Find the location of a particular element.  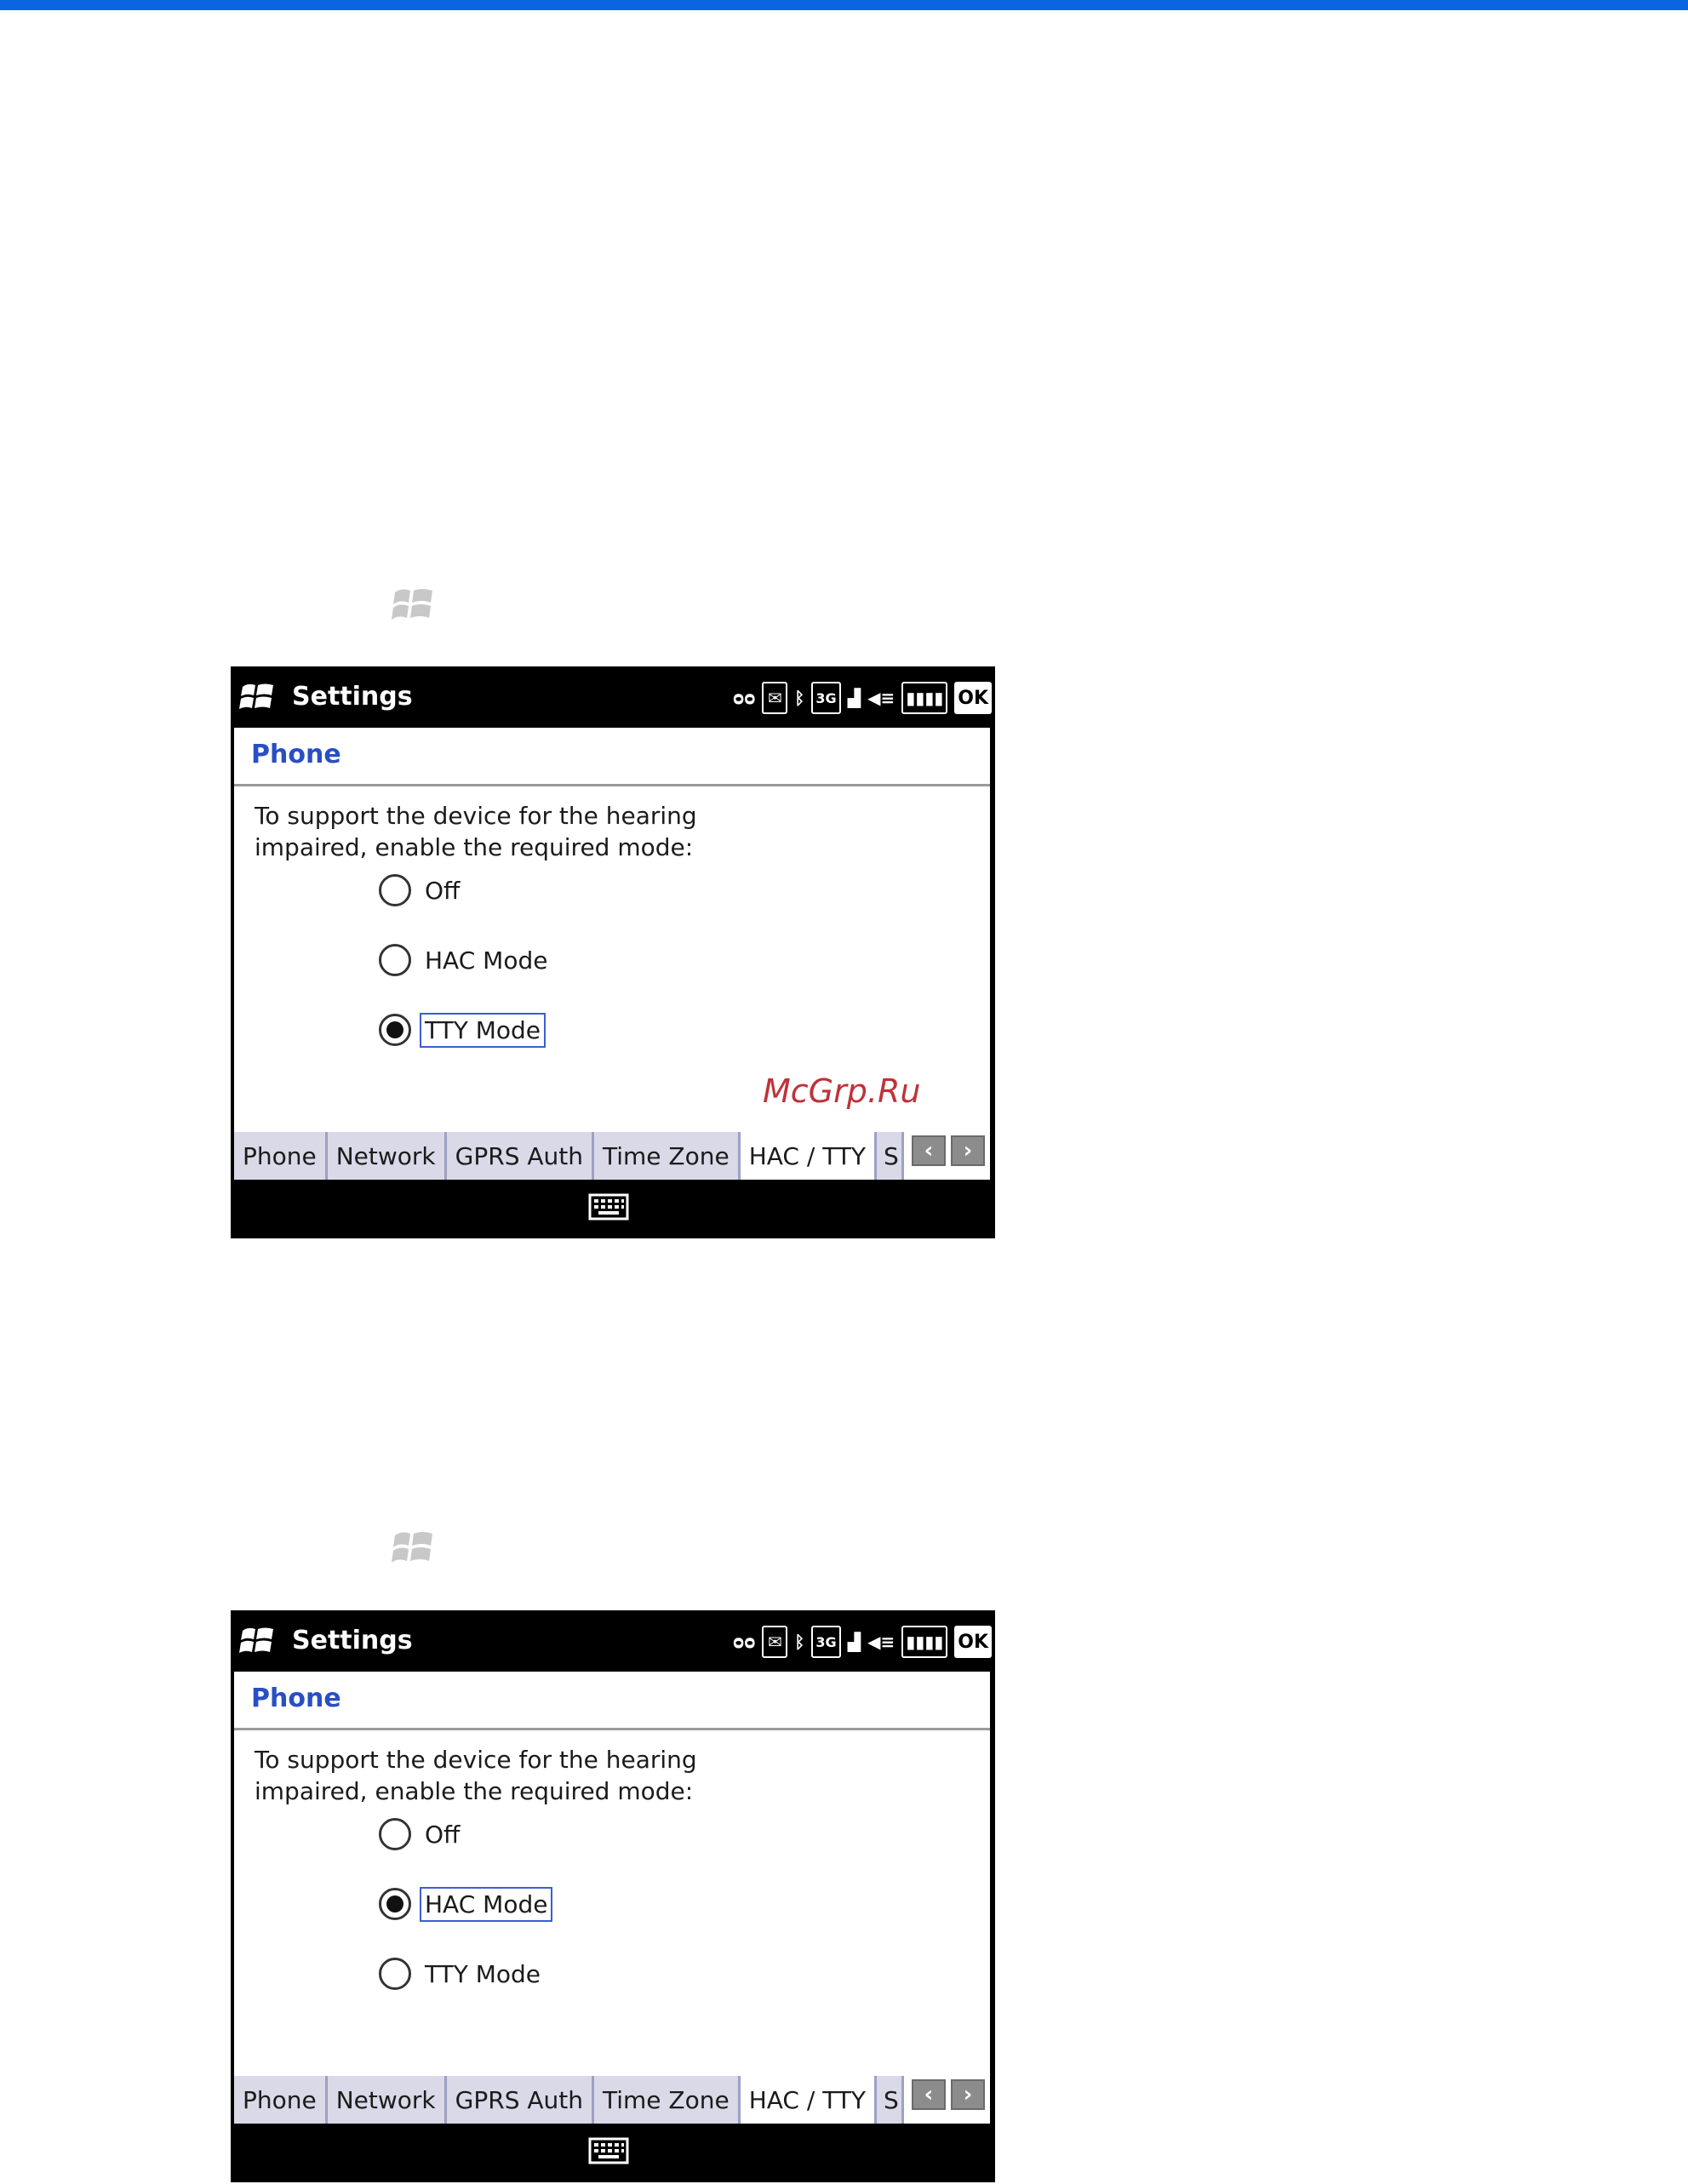

page-top-rule is located at coordinates (844, 5).